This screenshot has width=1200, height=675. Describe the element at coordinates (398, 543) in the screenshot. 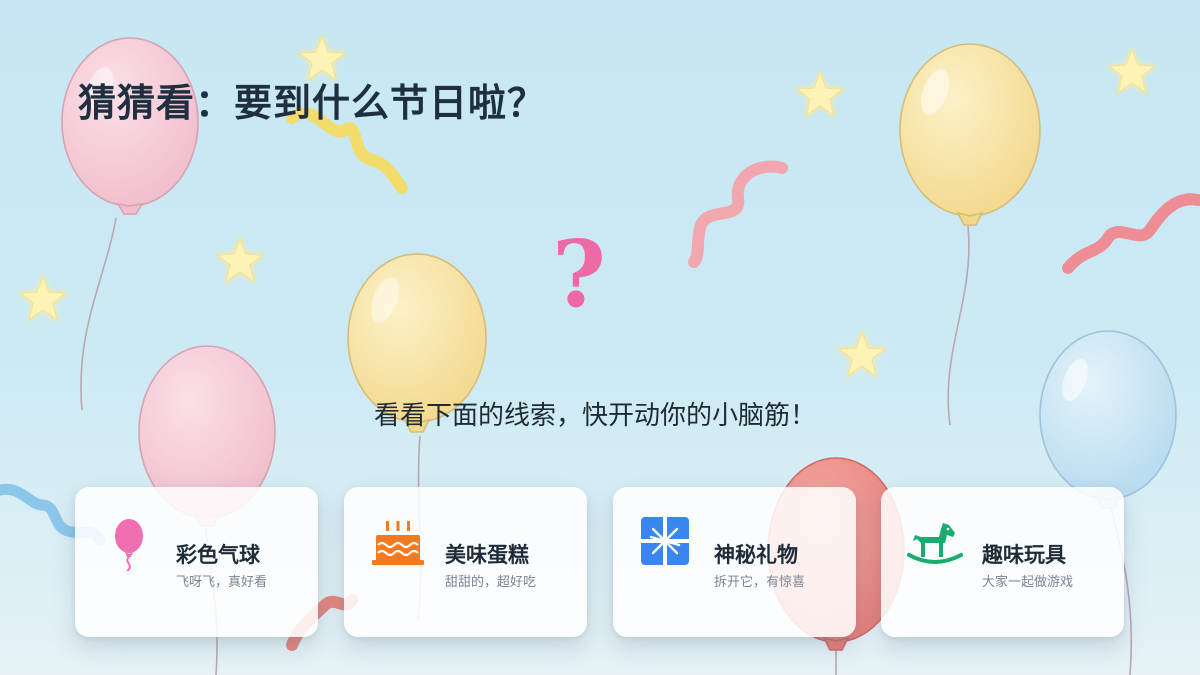

I see `cake-icon` at that location.